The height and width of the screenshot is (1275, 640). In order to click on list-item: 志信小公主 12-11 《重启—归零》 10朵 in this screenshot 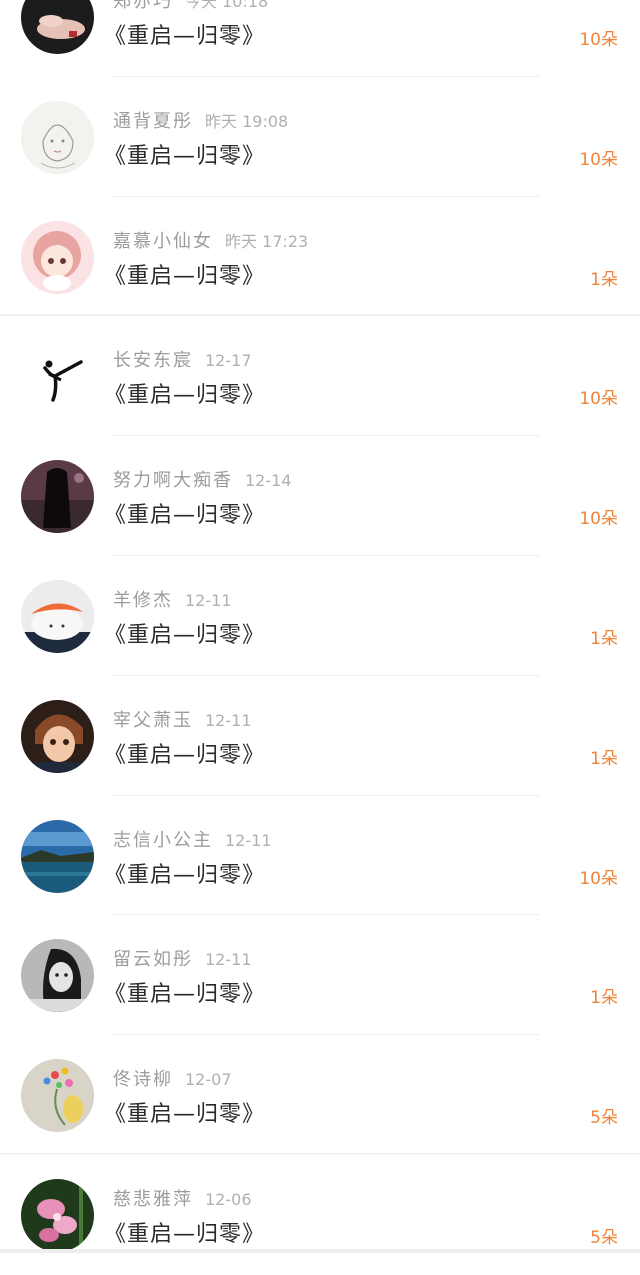, I will do `click(320, 856)`.